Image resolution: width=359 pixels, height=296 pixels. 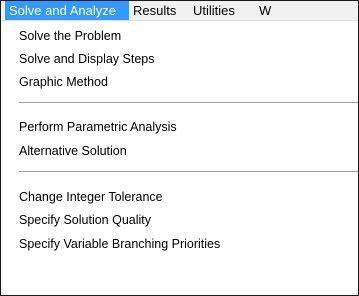 What do you see at coordinates (87, 59) in the screenshot?
I see `menu-item-solve-and-display-steps: Solve and Display Steps` at bounding box center [87, 59].